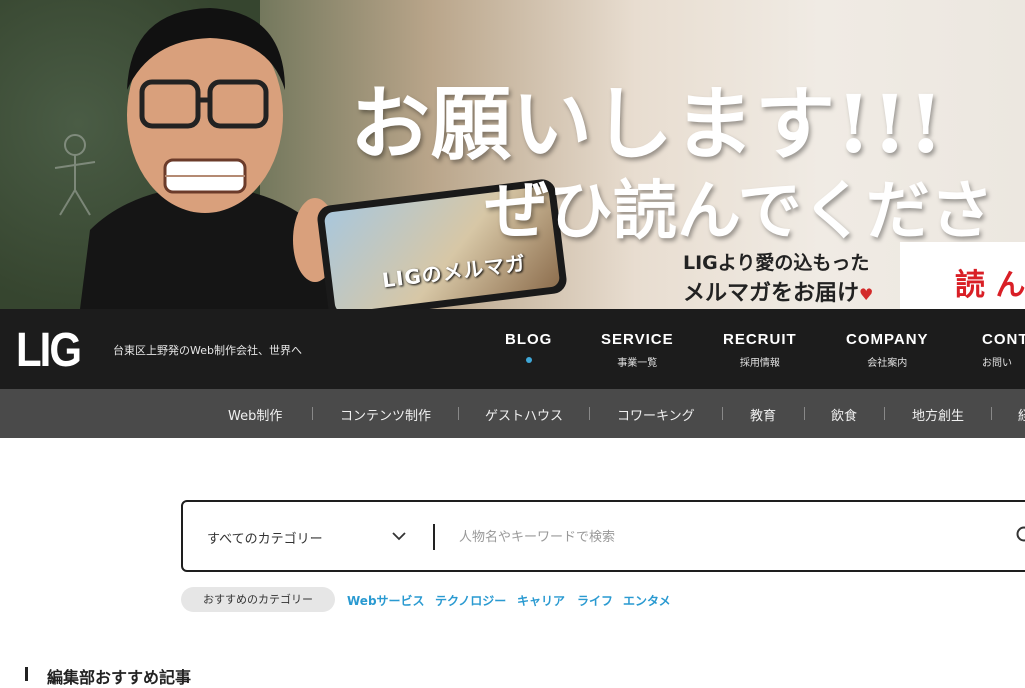 This screenshot has width=1025, height=688. Describe the element at coordinates (265, 537) in the screenshot. I see `category-select: すべてのカテゴリー` at that location.